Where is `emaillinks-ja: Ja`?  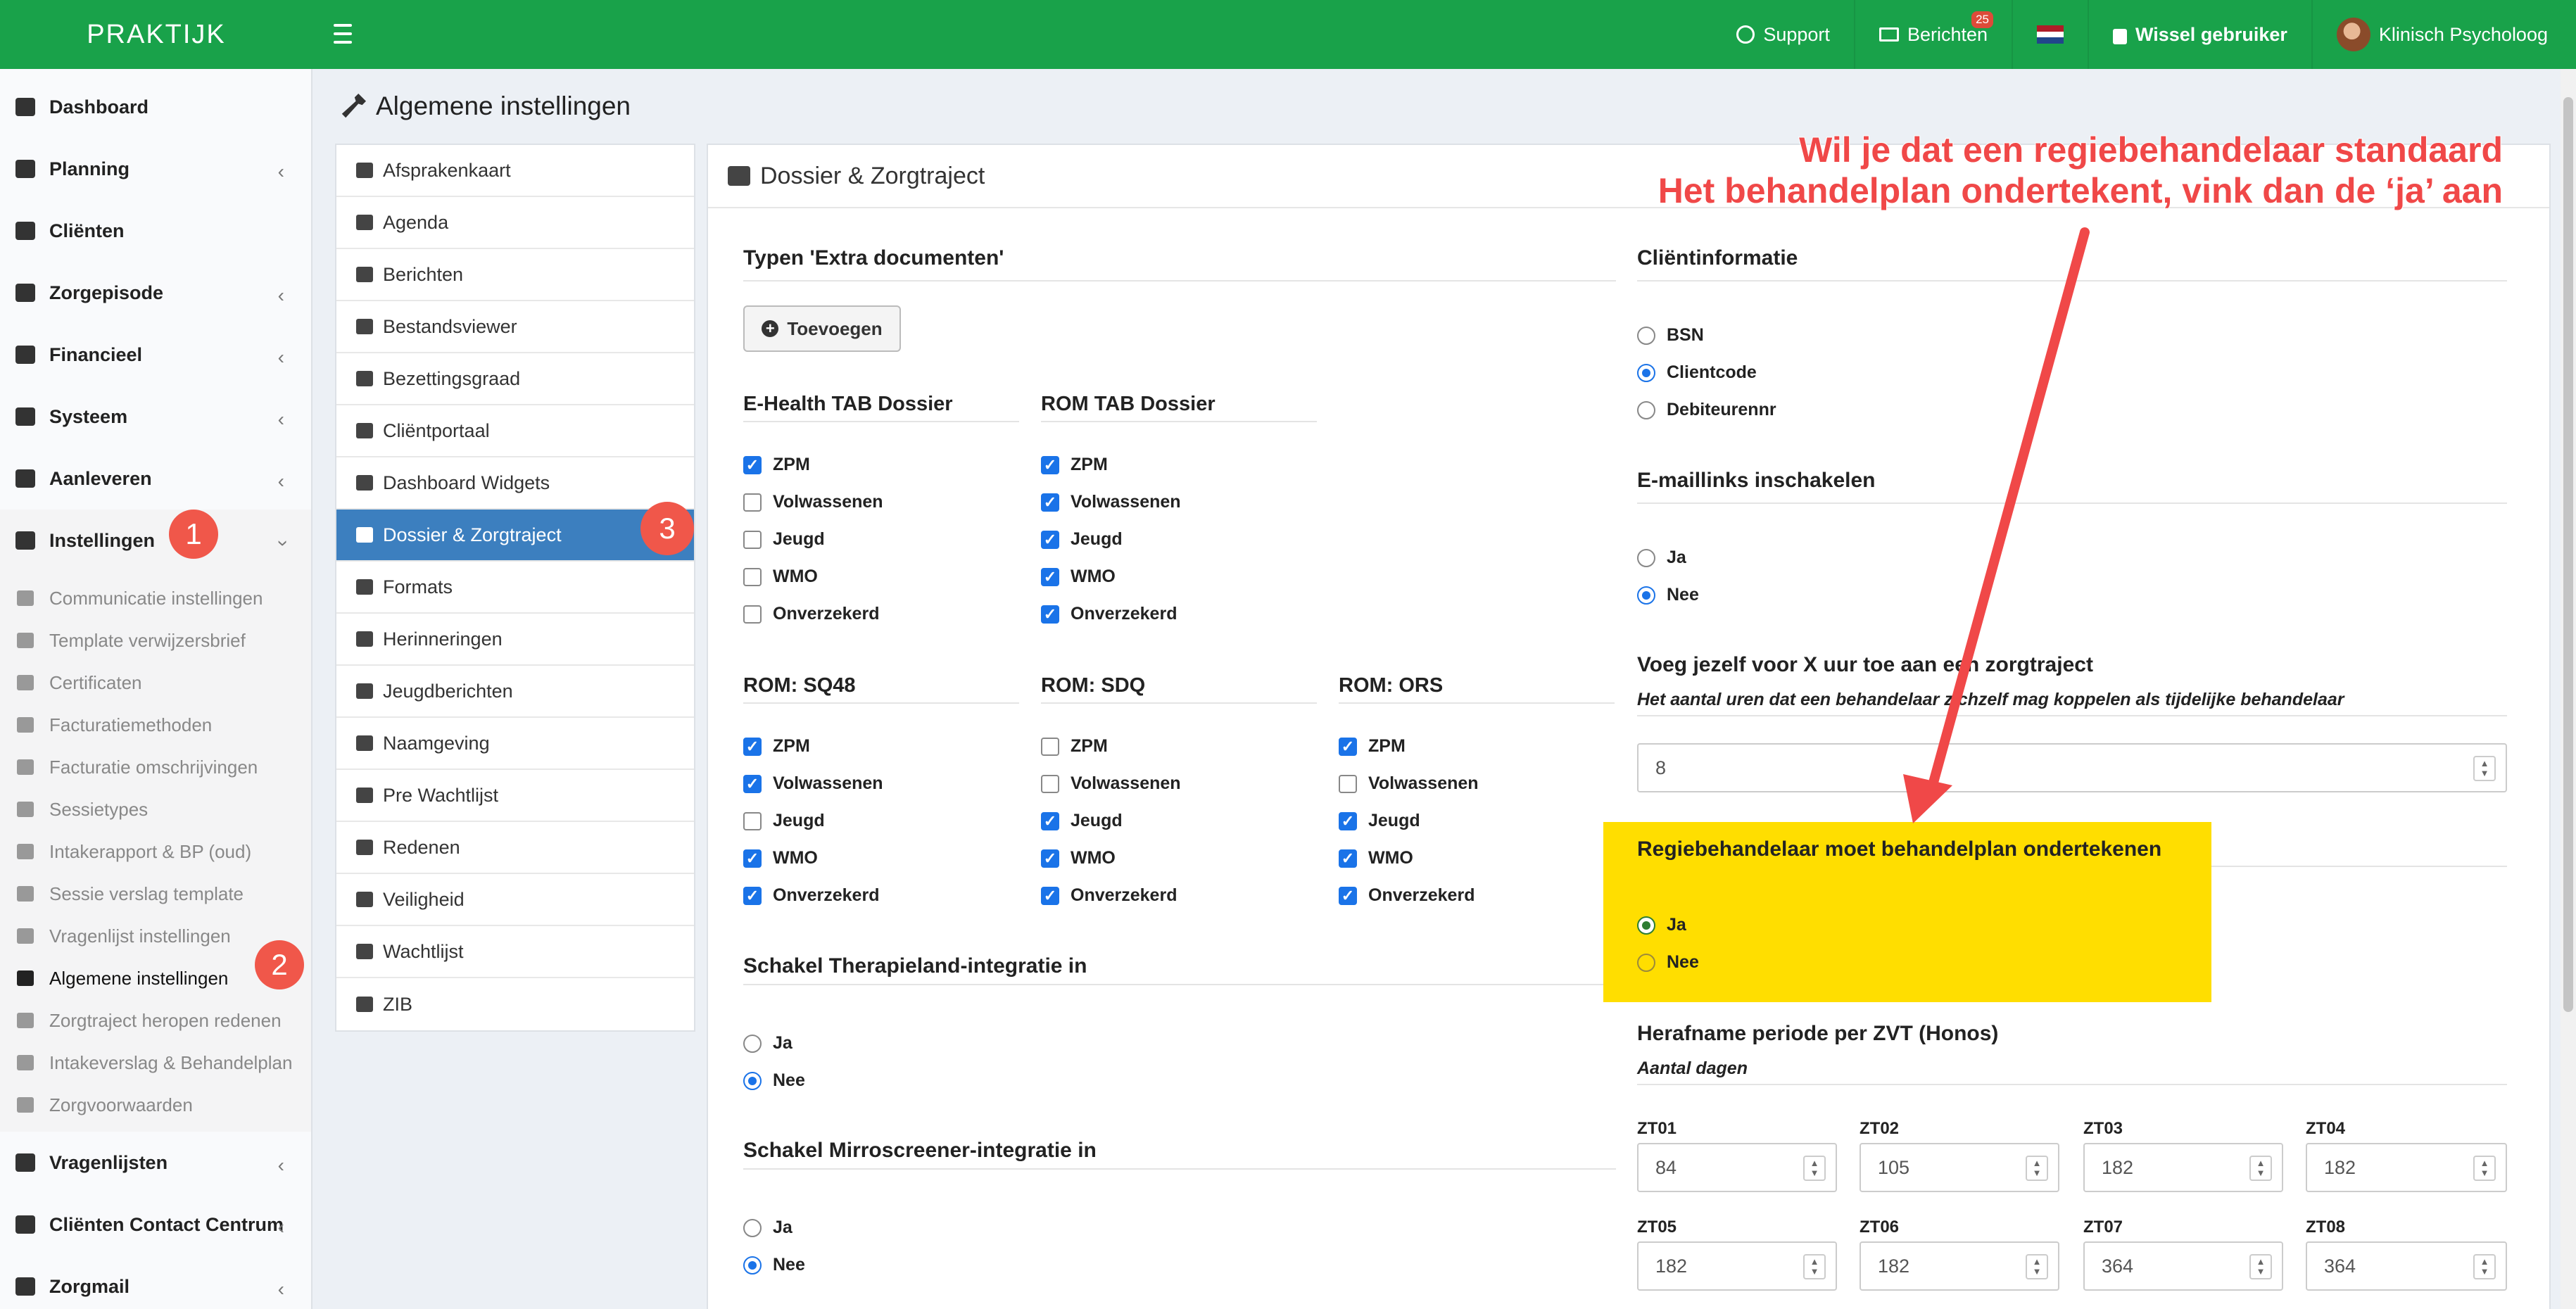 emaillinks-ja: Ja is located at coordinates (1661, 558).